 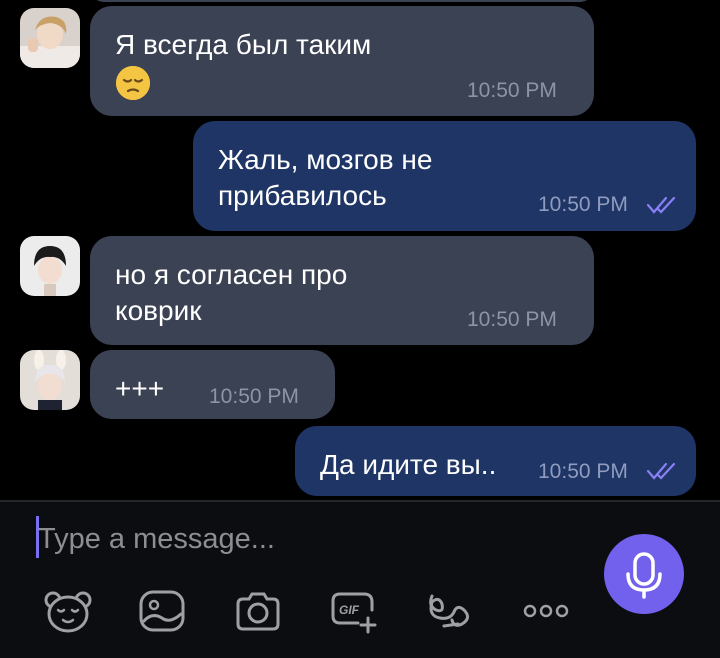 I want to click on previous-message-bubble, so click(x=342, y=1).